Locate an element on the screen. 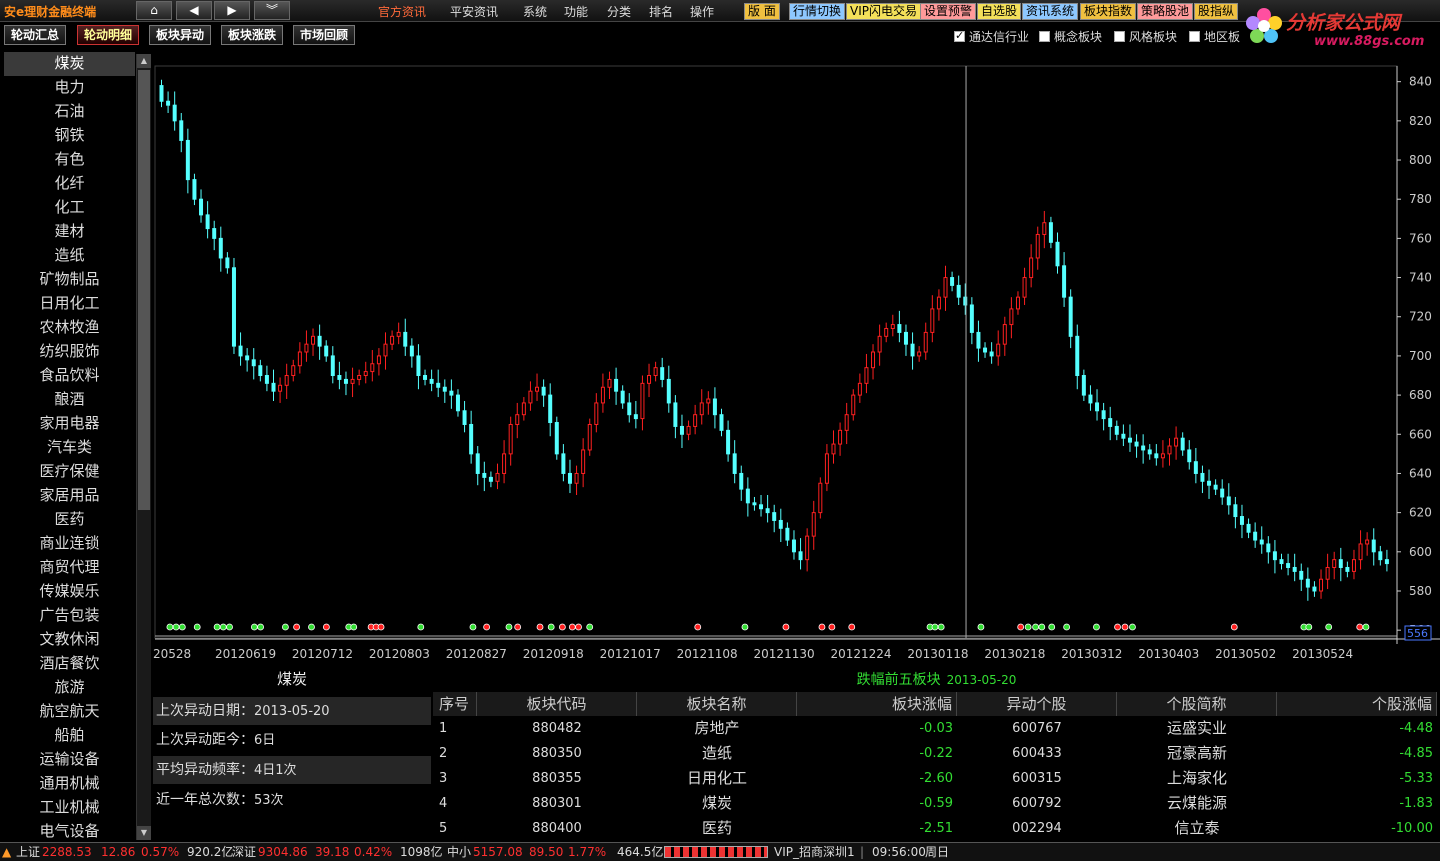 The image size is (1440, 861). table-header: 板块涨幅 is located at coordinates (877, 704).